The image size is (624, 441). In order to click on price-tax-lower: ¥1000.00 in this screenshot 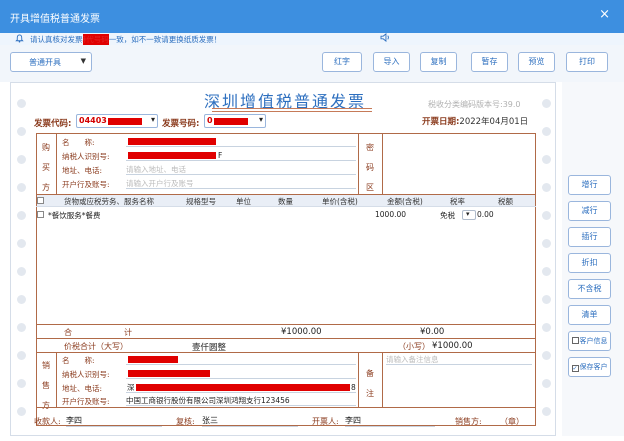, I will do `click(452, 346)`.